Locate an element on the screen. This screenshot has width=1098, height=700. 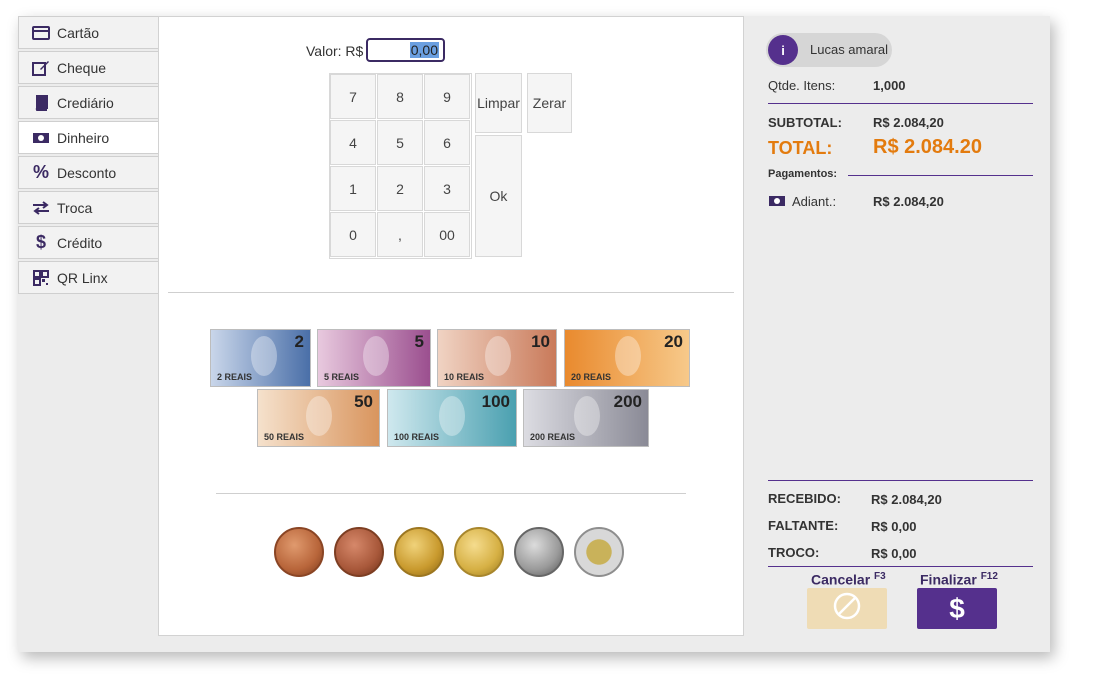
banknote-20: 20 20 REAIS is located at coordinates (627, 358).